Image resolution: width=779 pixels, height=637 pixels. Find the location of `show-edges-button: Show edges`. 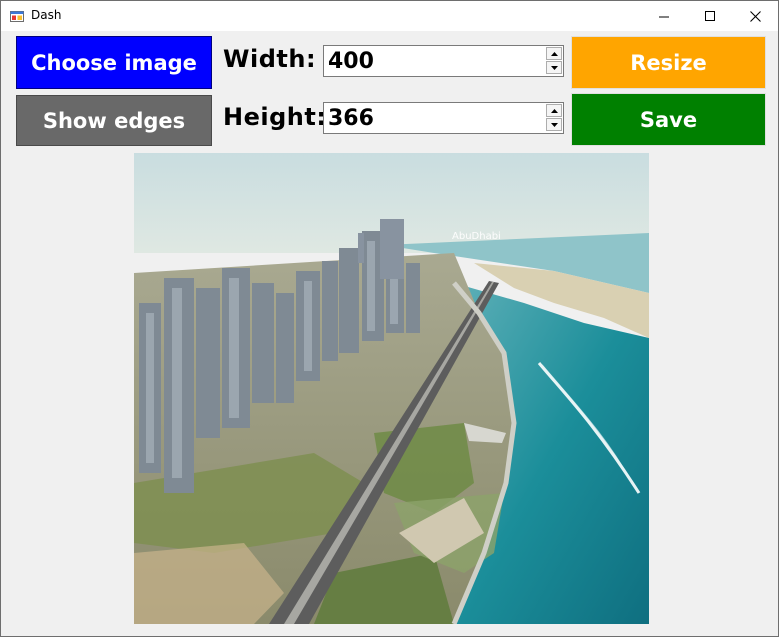

show-edges-button: Show edges is located at coordinates (114, 120).